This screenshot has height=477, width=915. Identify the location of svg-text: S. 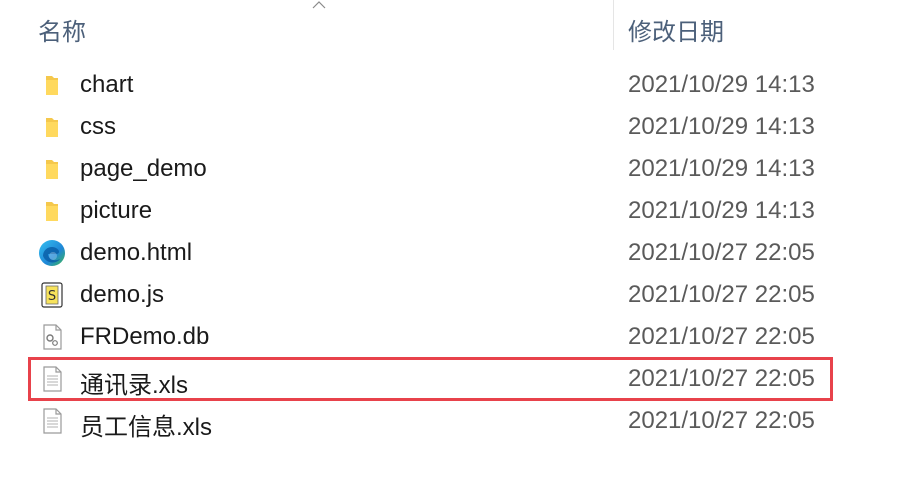
(52, 296).